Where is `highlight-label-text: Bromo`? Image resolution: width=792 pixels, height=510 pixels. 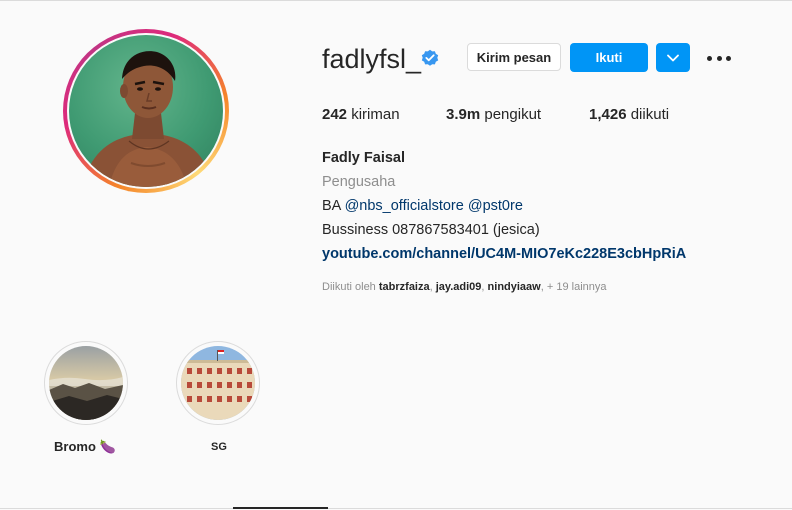 highlight-label-text: Bromo is located at coordinates (75, 446).